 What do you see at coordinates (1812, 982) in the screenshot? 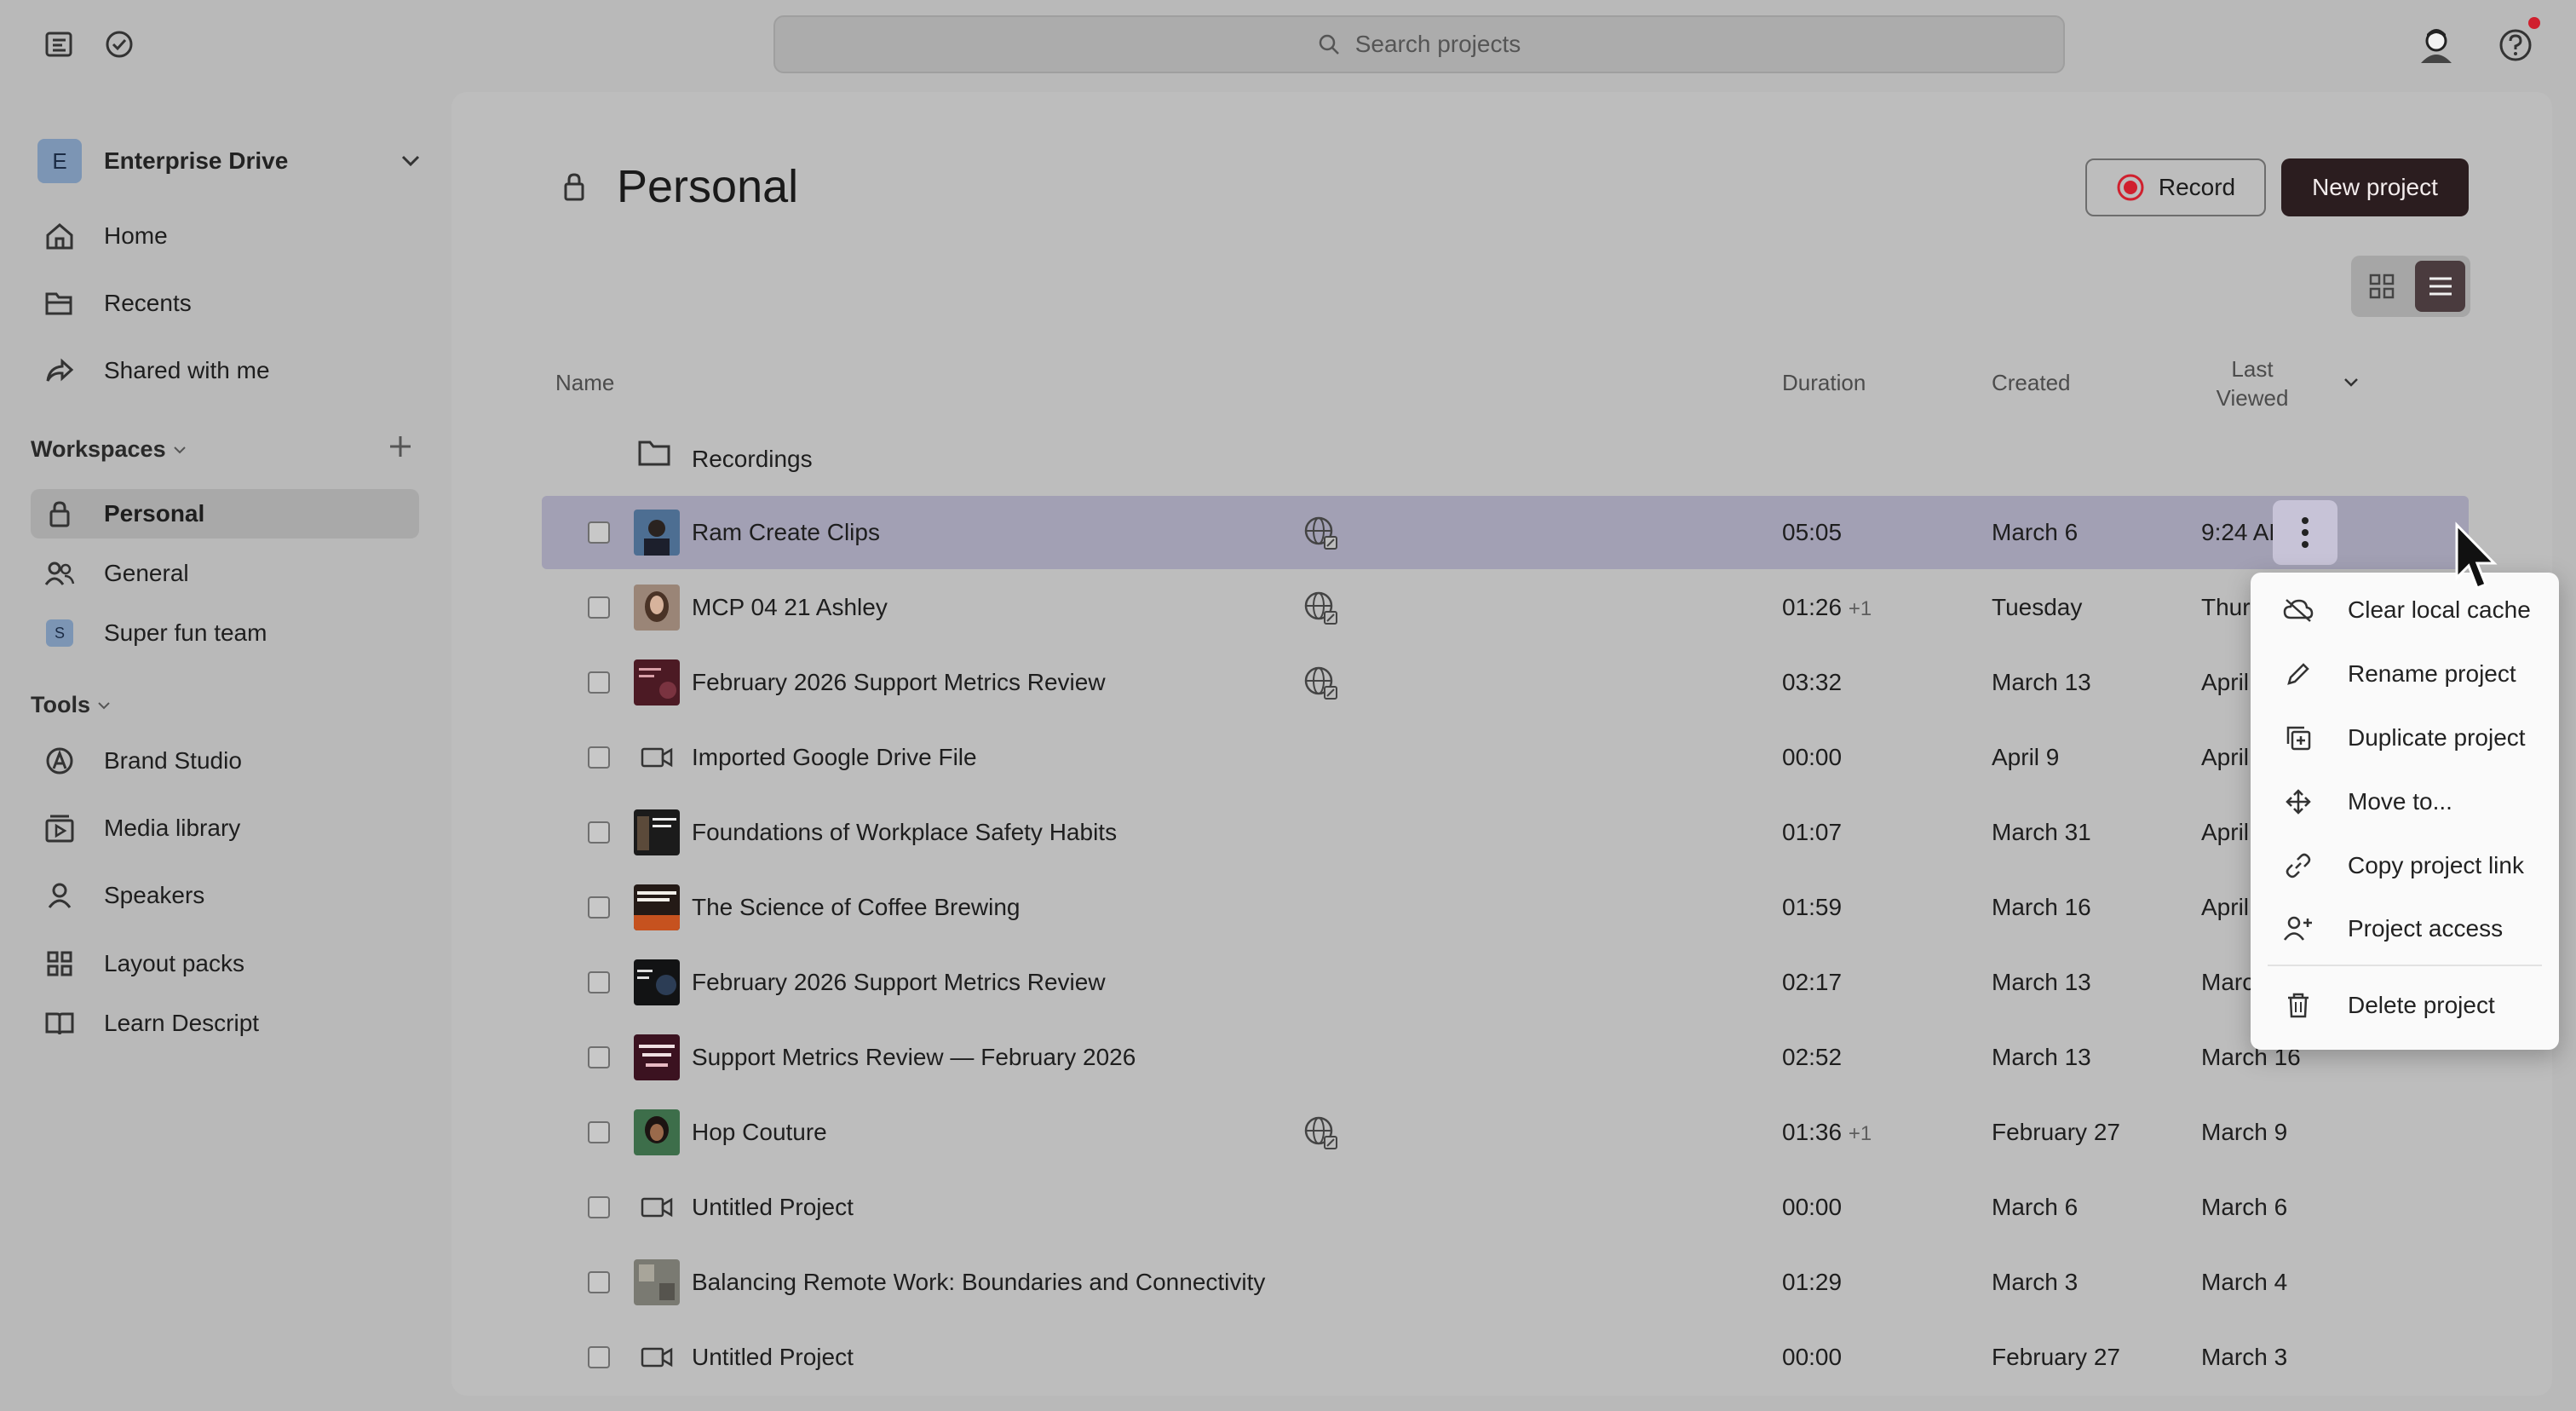
I see `project-duration: 02:17` at bounding box center [1812, 982].